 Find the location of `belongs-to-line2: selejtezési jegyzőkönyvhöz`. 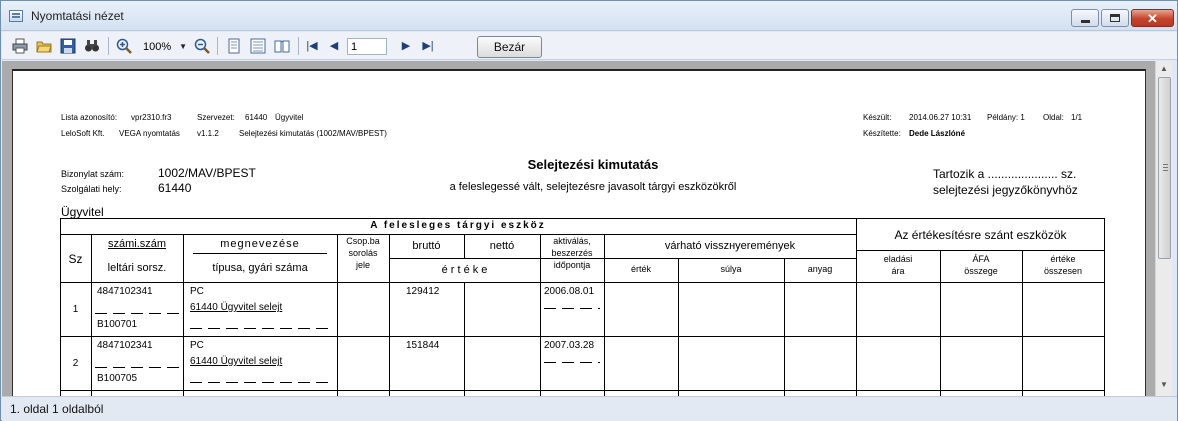

belongs-to-line2: selejtezési jegyzőkönyvhöz is located at coordinates (1005, 190).